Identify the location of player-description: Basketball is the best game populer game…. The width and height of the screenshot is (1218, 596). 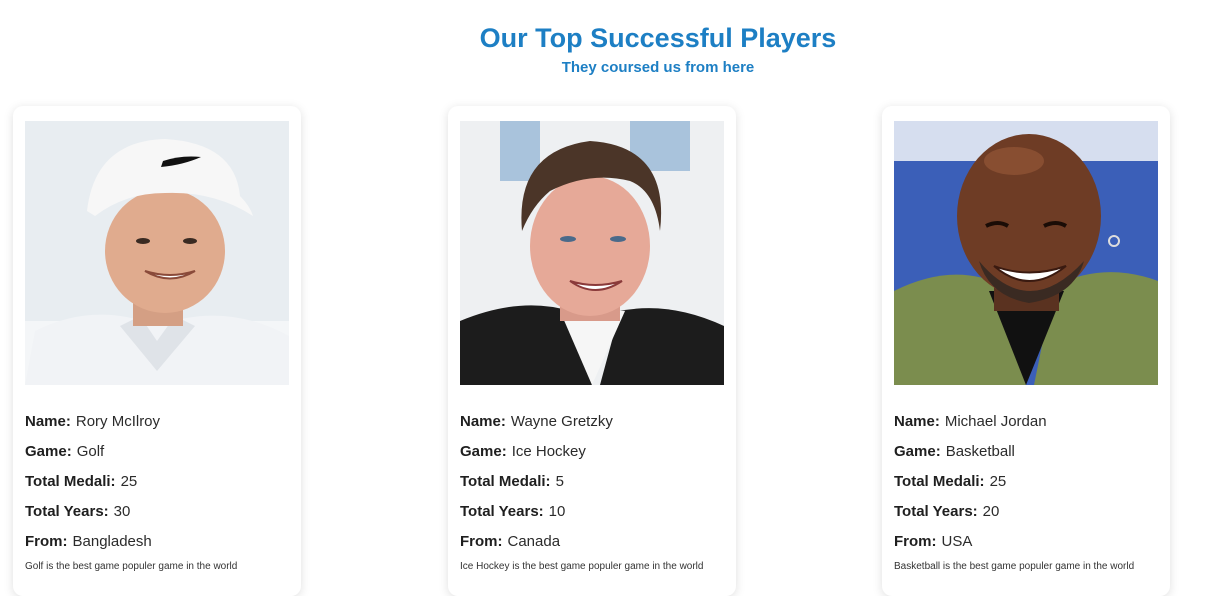
(1014, 566).